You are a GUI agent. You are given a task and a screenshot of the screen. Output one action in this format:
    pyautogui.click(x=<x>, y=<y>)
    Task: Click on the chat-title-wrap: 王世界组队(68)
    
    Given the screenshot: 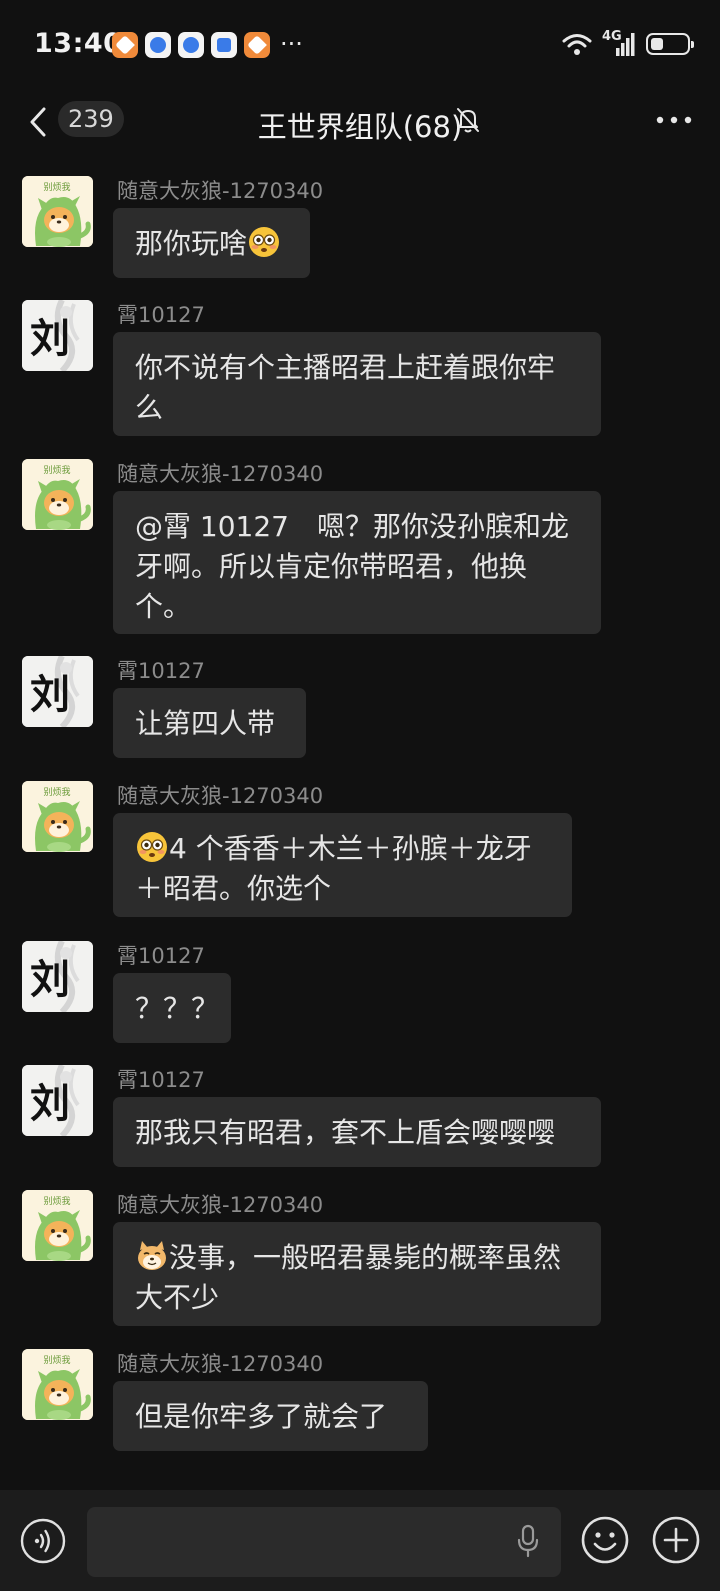 What is the action you would take?
    pyautogui.click(x=360, y=125)
    